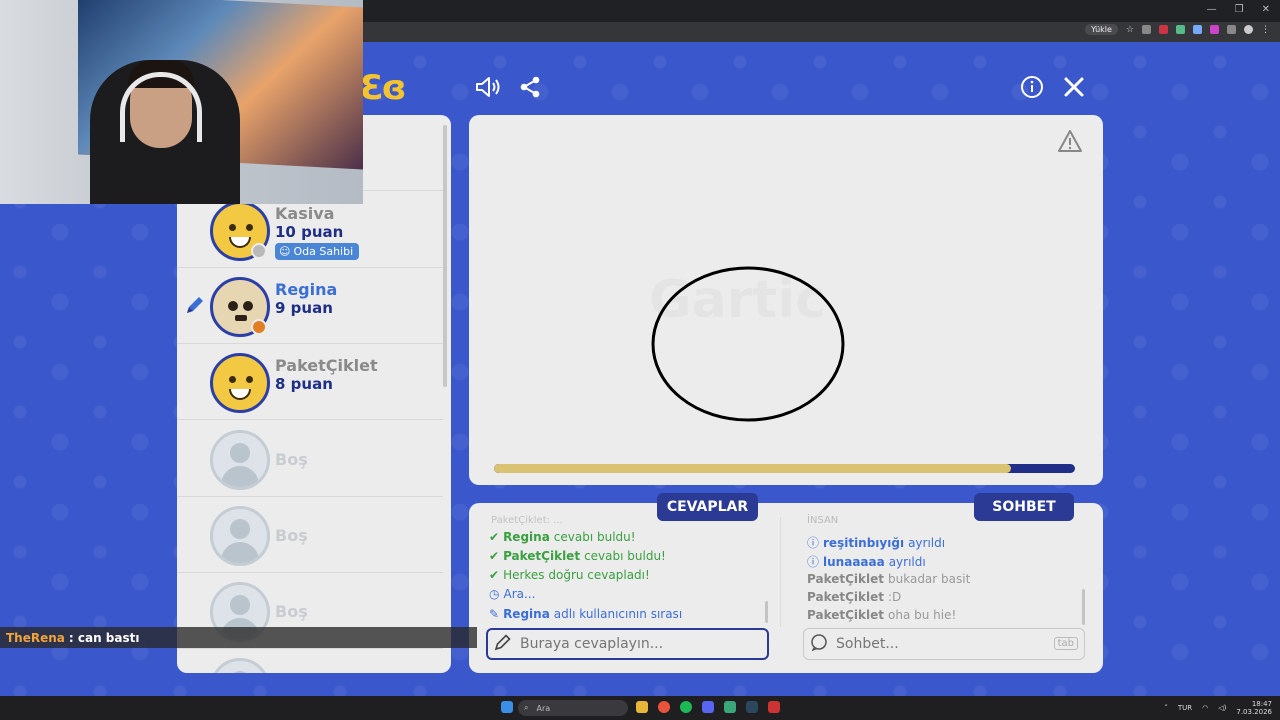 Image resolution: width=1280 pixels, height=720 pixels. Describe the element at coordinates (819, 644) in the screenshot. I see `chat-bubble-icon` at that location.